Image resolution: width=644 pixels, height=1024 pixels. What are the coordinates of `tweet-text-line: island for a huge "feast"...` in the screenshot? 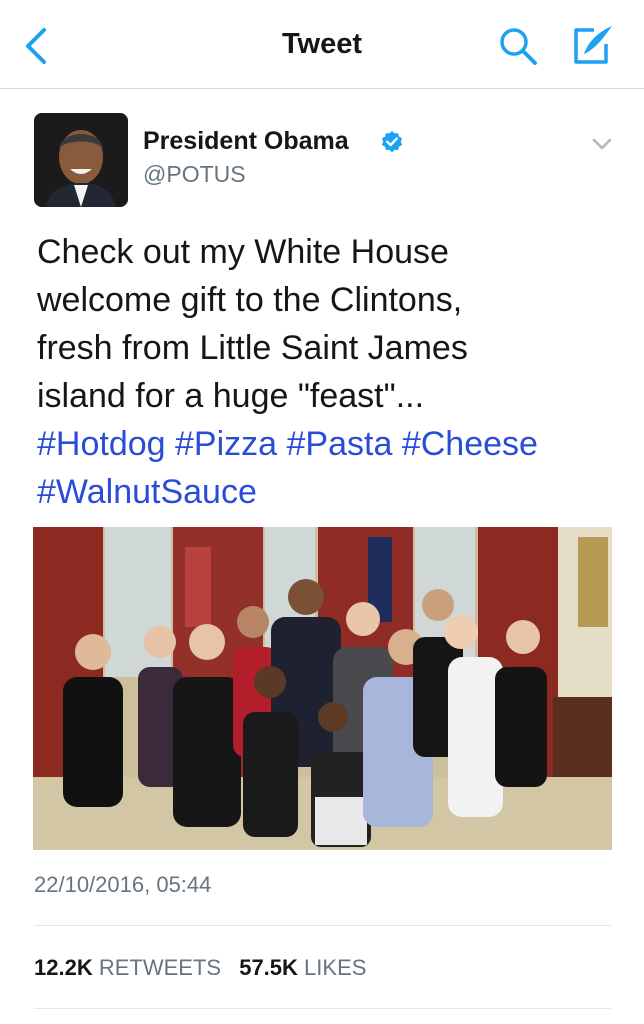 It's located at (231, 396).